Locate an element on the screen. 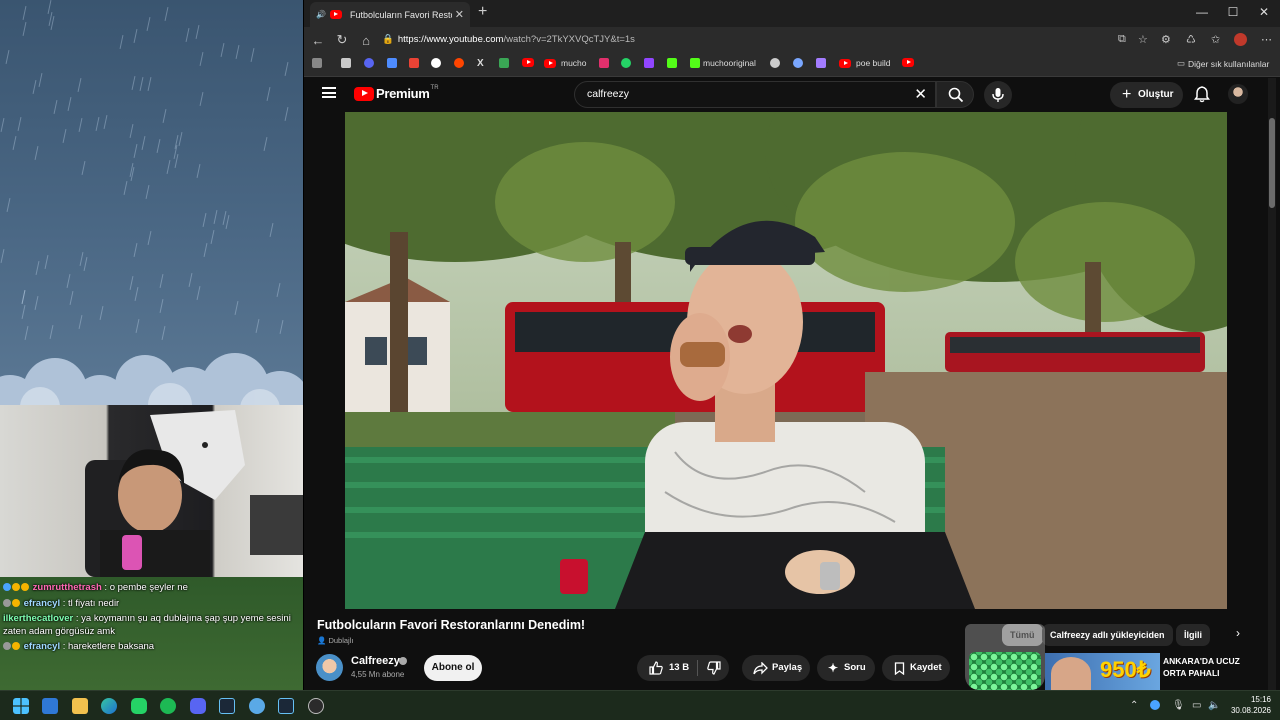  verified-icon is located at coordinates (403, 661).